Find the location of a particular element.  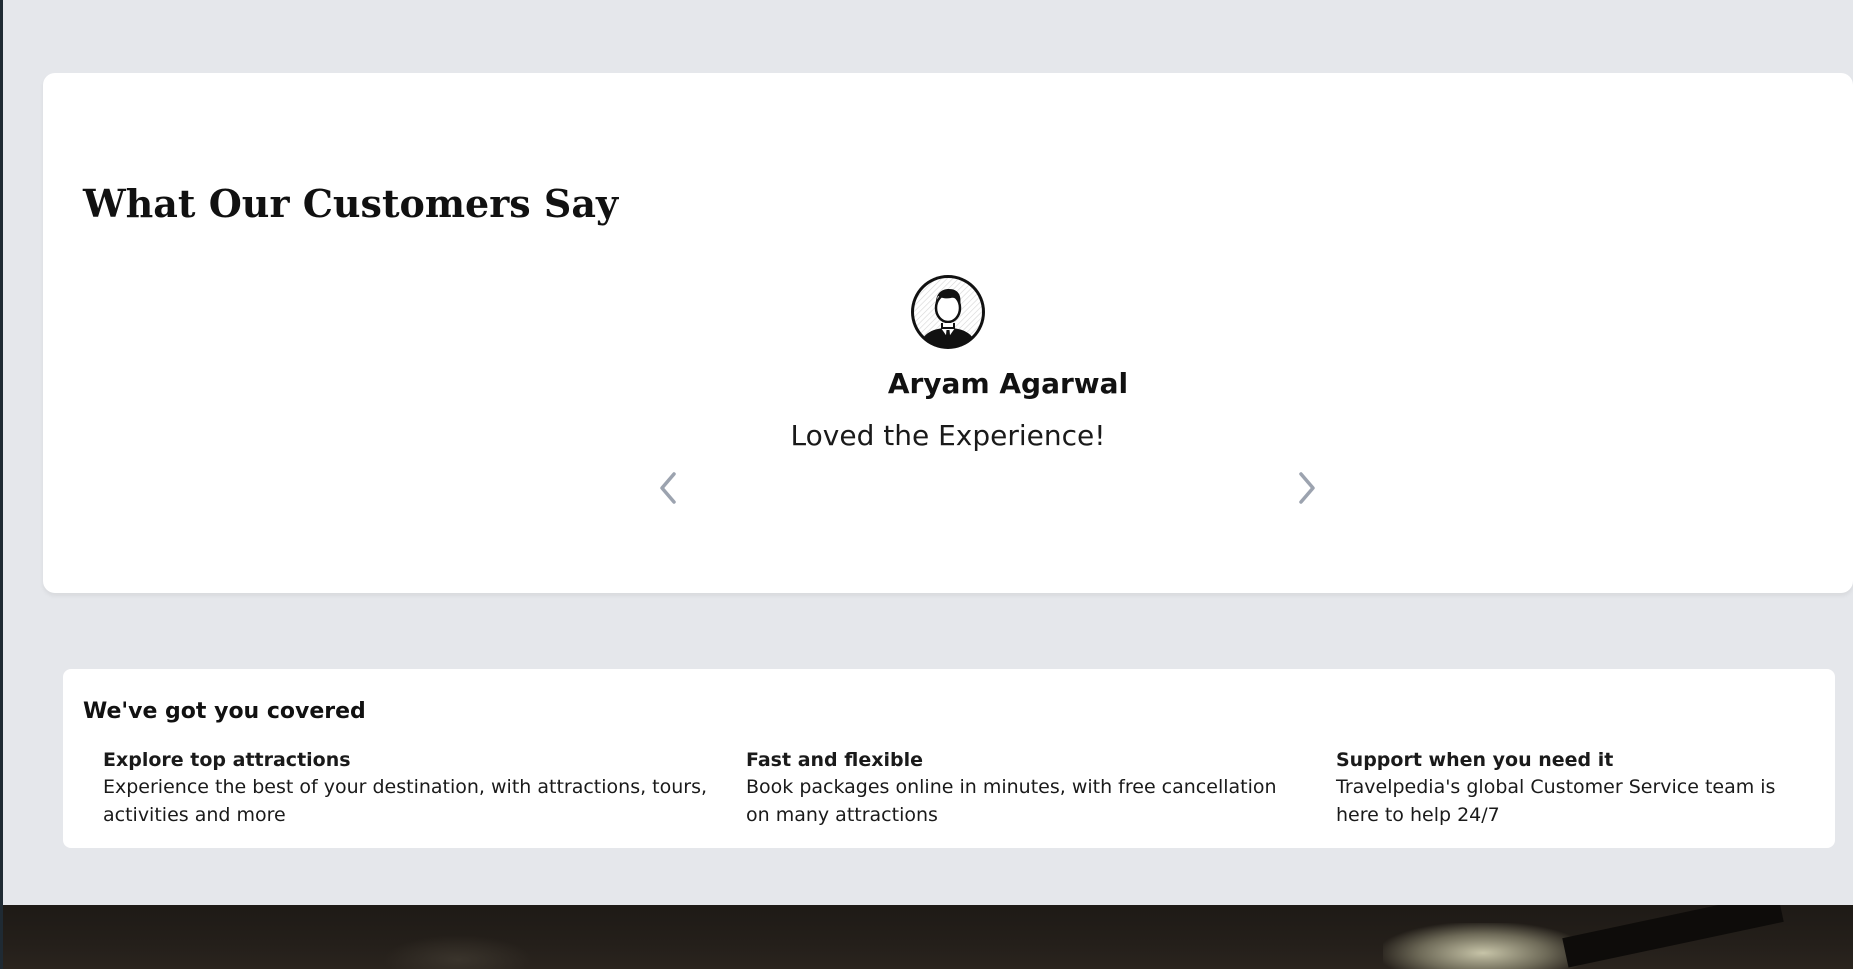

carousel-next-button is located at coordinates (1307, 488).